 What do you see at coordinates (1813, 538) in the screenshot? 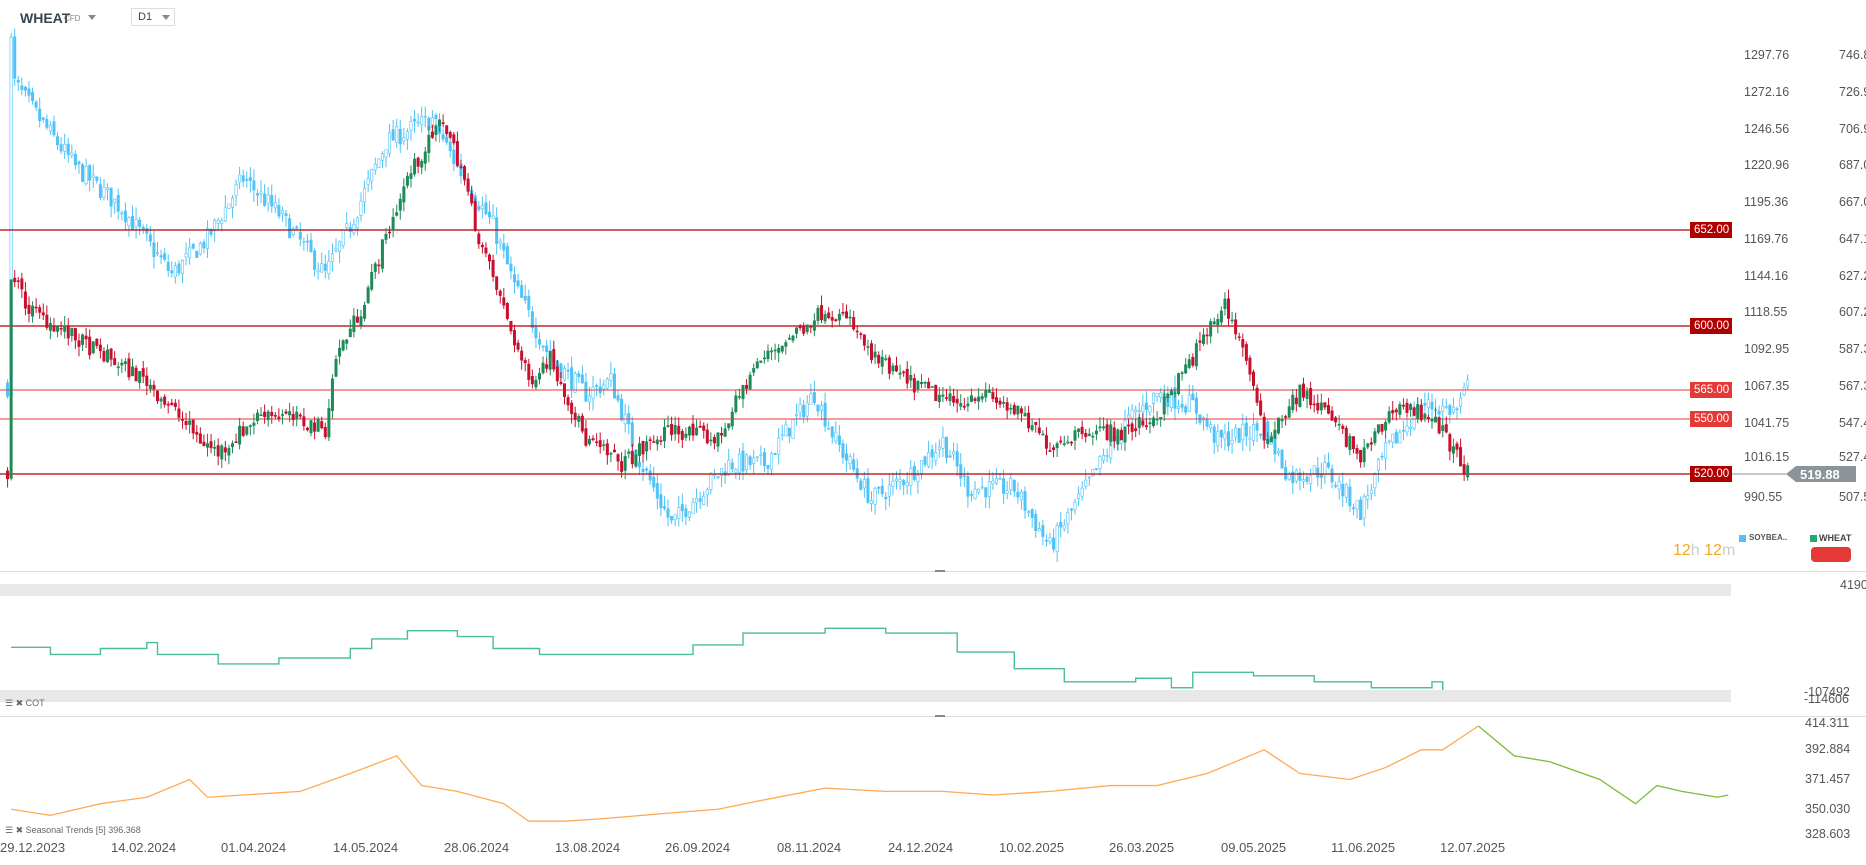
I see `legend-wheat-swatch` at bounding box center [1813, 538].